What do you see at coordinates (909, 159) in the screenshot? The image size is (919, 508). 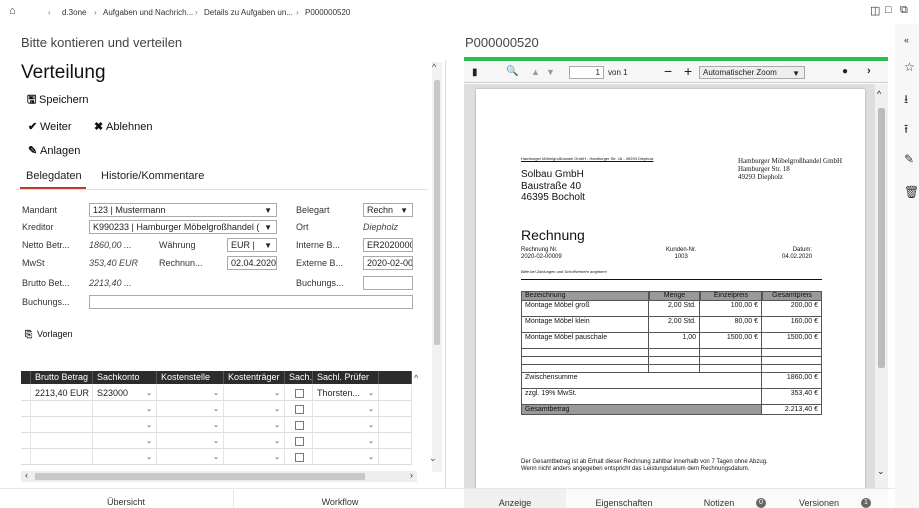 I see `edit-icon: ✎` at bounding box center [909, 159].